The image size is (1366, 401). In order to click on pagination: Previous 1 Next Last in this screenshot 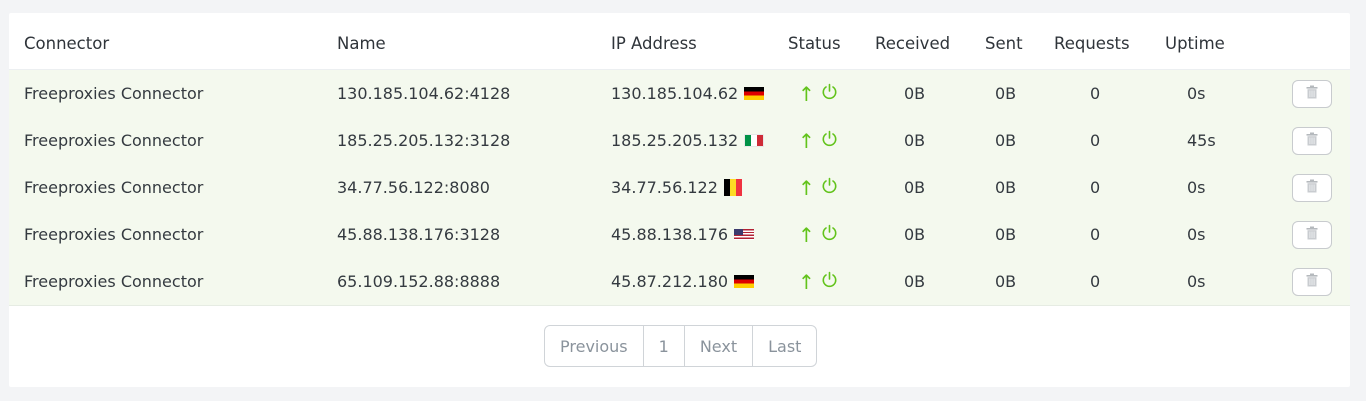, I will do `click(681, 346)`.